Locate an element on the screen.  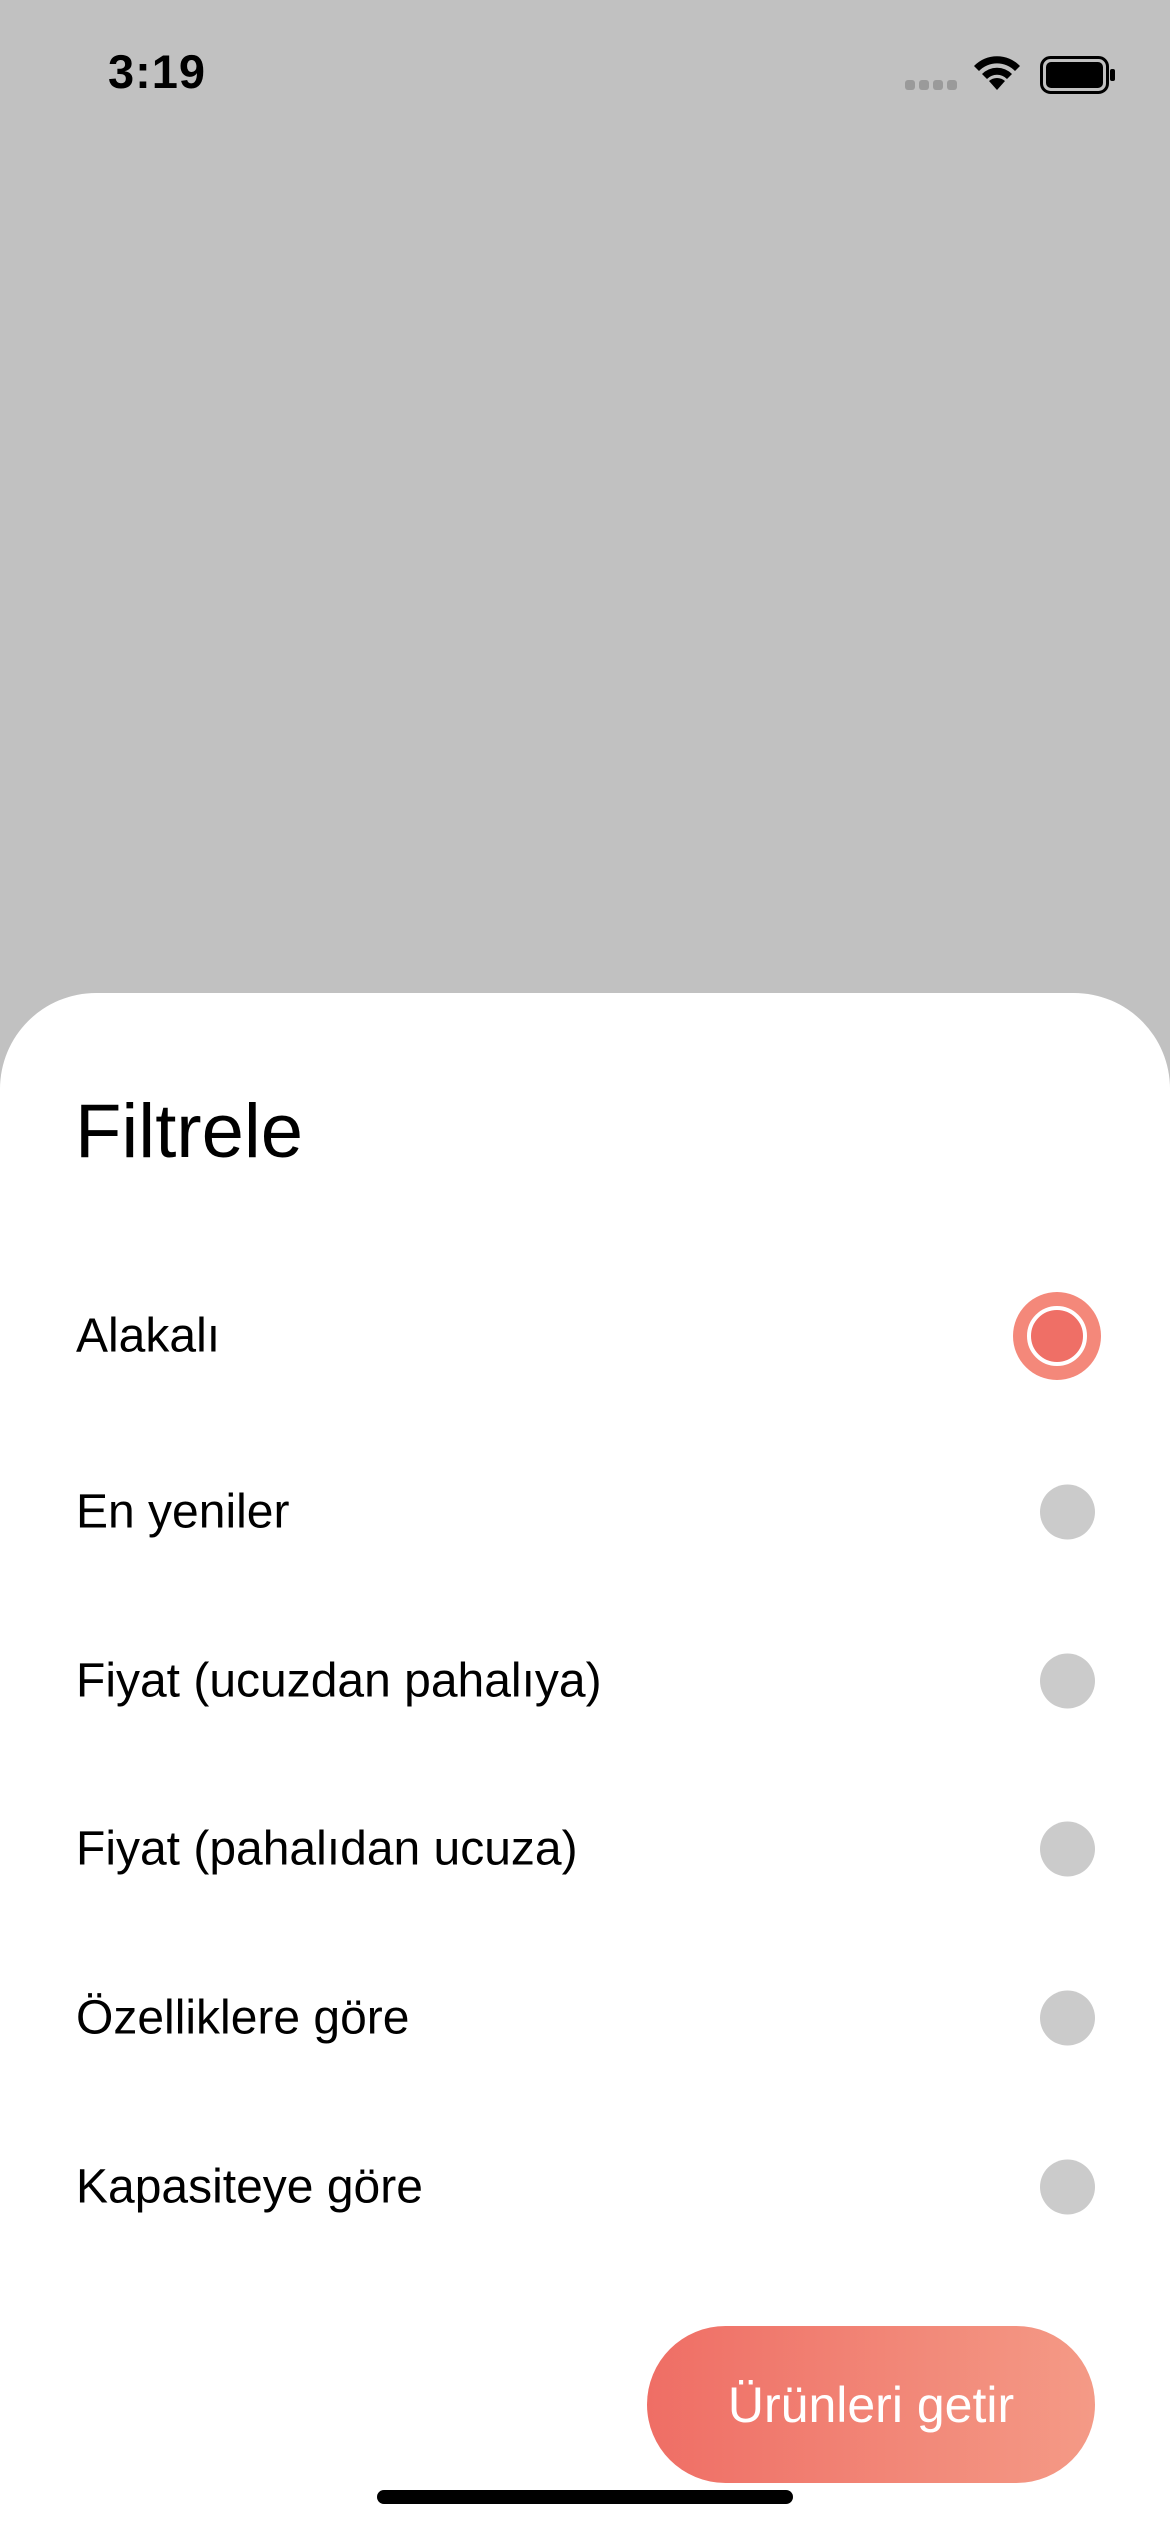
option-label: Fiyat (pahalıdan ucuza) is located at coordinates (327, 1849).